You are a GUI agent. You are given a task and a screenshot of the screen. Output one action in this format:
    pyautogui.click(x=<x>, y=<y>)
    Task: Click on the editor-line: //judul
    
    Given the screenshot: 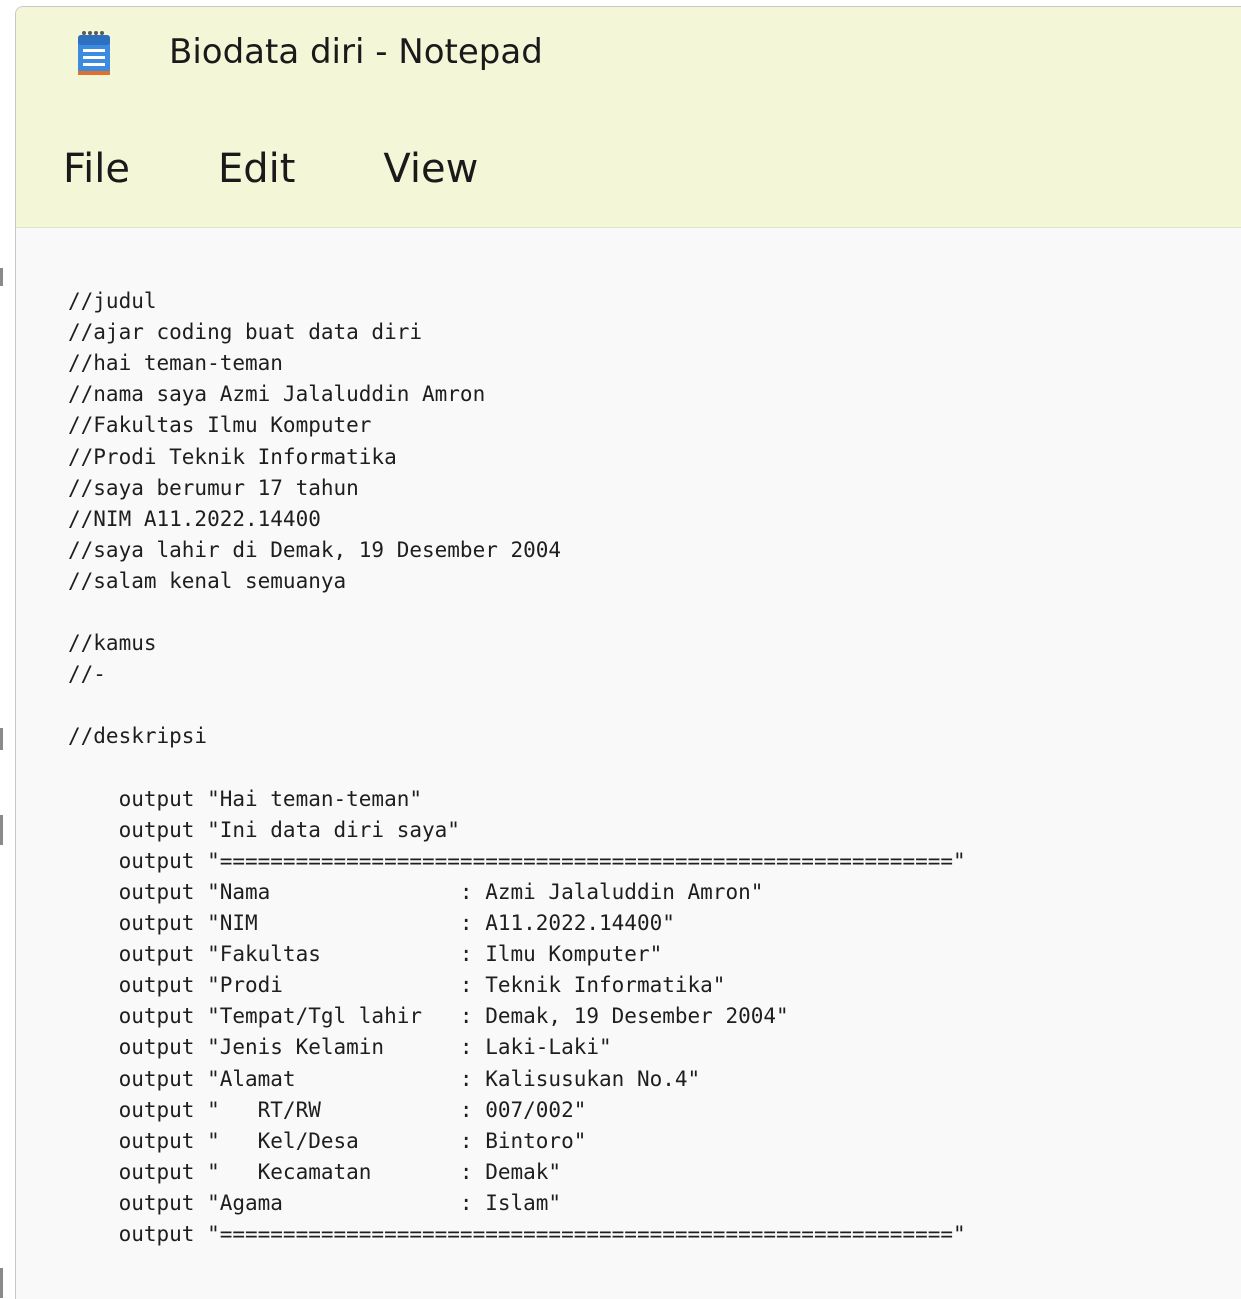 What is the action you would take?
    pyautogui.click(x=112, y=301)
    